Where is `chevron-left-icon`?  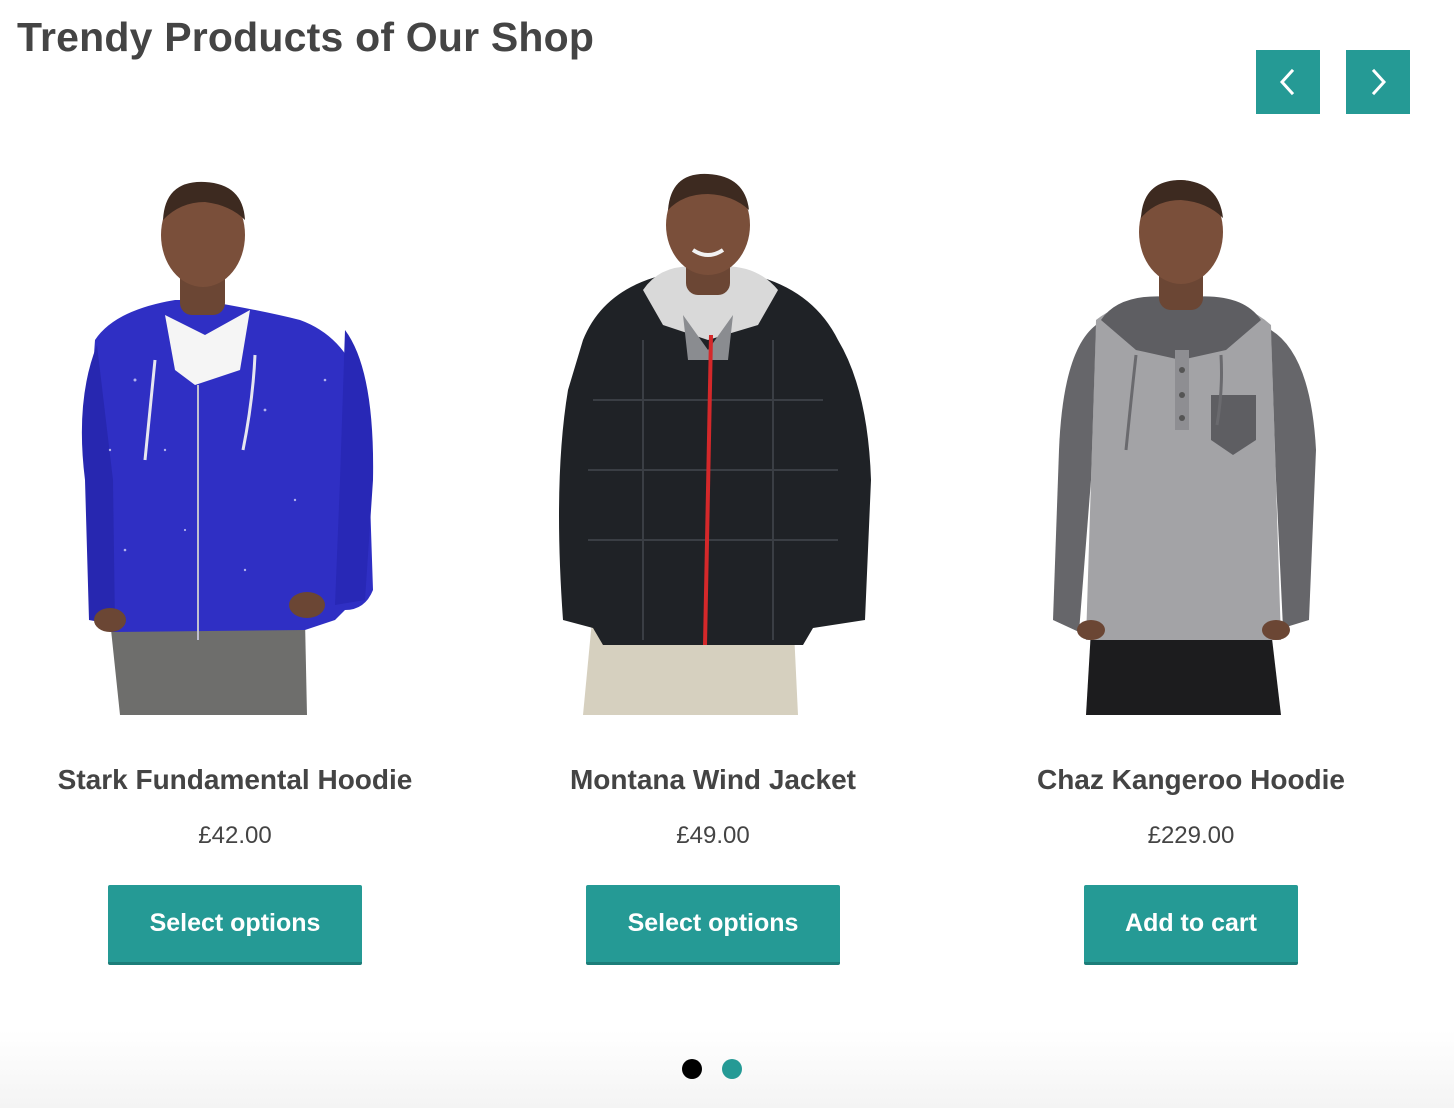 chevron-left-icon is located at coordinates (1287, 82).